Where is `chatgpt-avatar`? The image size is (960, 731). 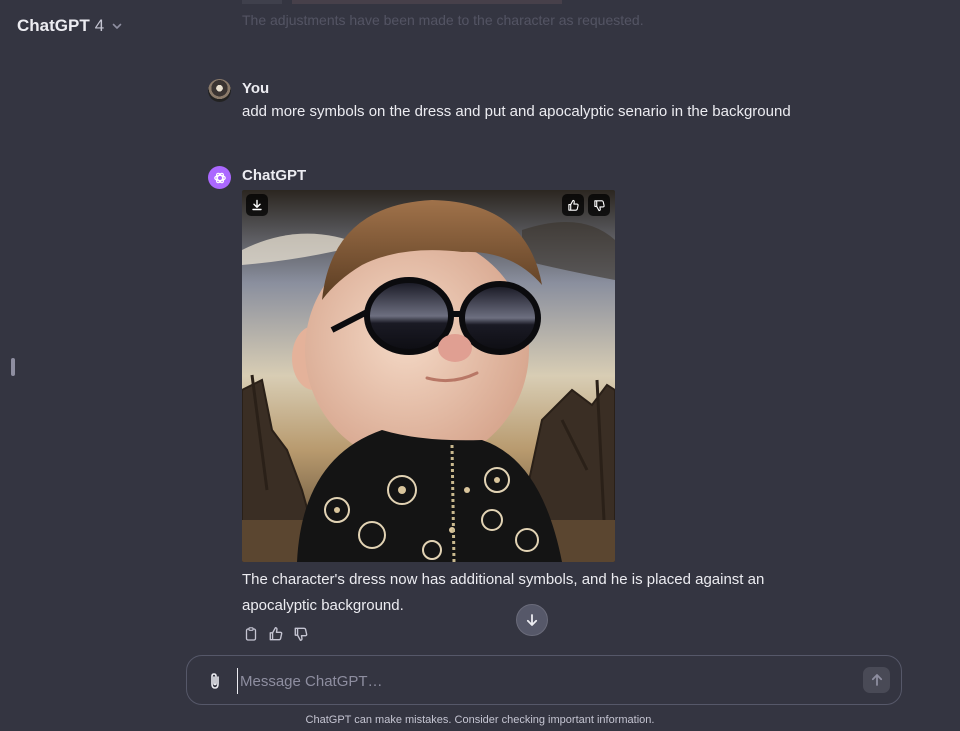
chatgpt-avatar is located at coordinates (219, 177).